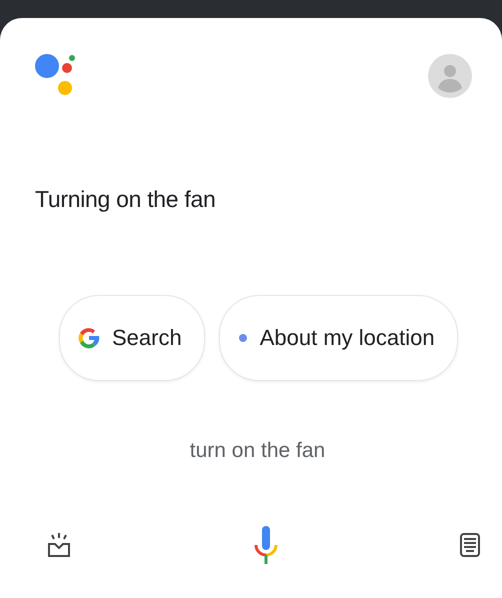 The width and height of the screenshot is (502, 598). I want to click on suggestion-chip: Search, so click(132, 338).